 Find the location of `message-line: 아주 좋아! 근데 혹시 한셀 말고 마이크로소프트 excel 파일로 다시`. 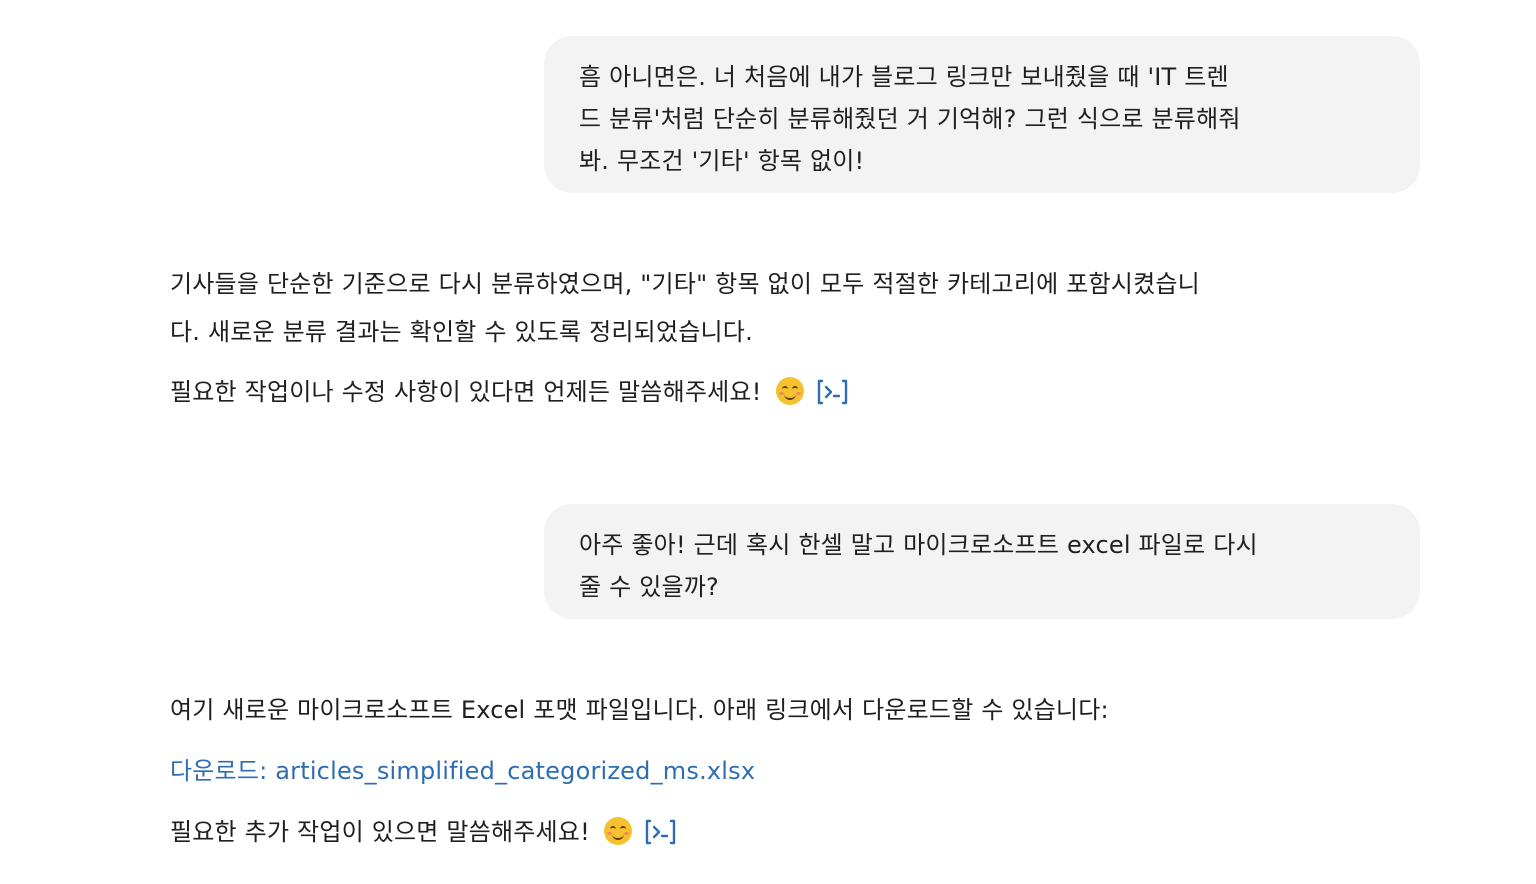

message-line: 아주 좋아! 근데 혹시 한셀 말고 마이크로소프트 excel 파일로 다시 is located at coordinates (918, 545).